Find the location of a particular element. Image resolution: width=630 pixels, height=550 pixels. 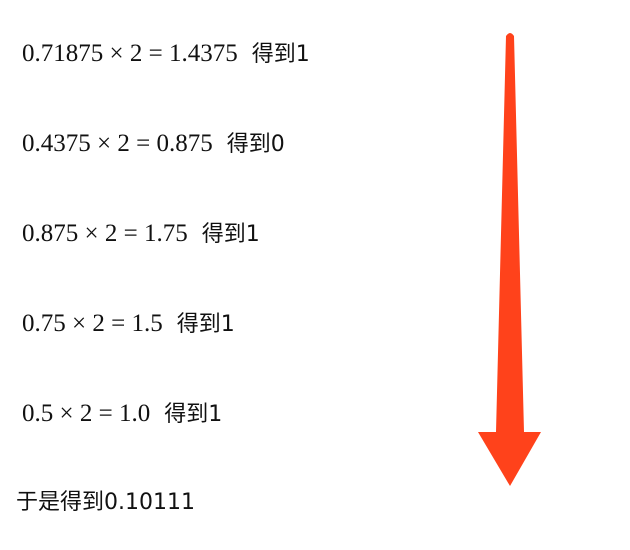

arrow-down-icon is located at coordinates (509, 259).